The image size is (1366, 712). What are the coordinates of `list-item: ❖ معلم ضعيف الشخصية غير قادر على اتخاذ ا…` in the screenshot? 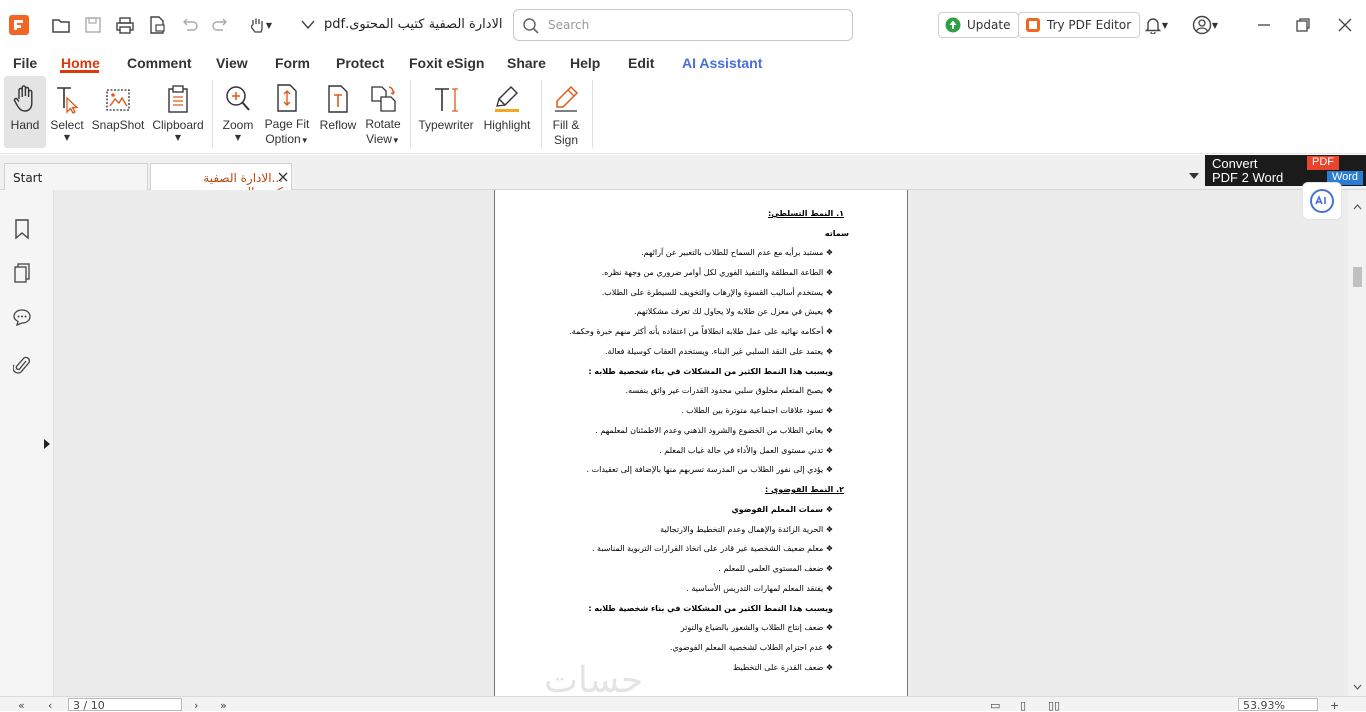 It's located at (712, 548).